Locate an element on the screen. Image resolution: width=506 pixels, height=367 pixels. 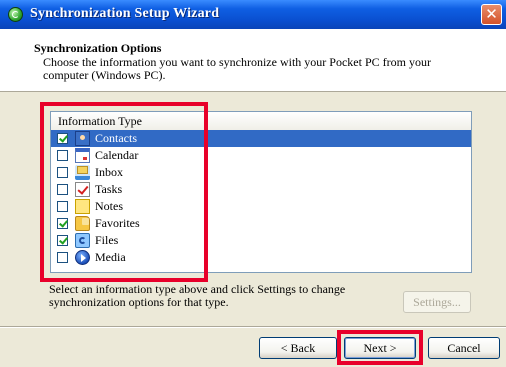
calendar-icon is located at coordinates (82, 155).